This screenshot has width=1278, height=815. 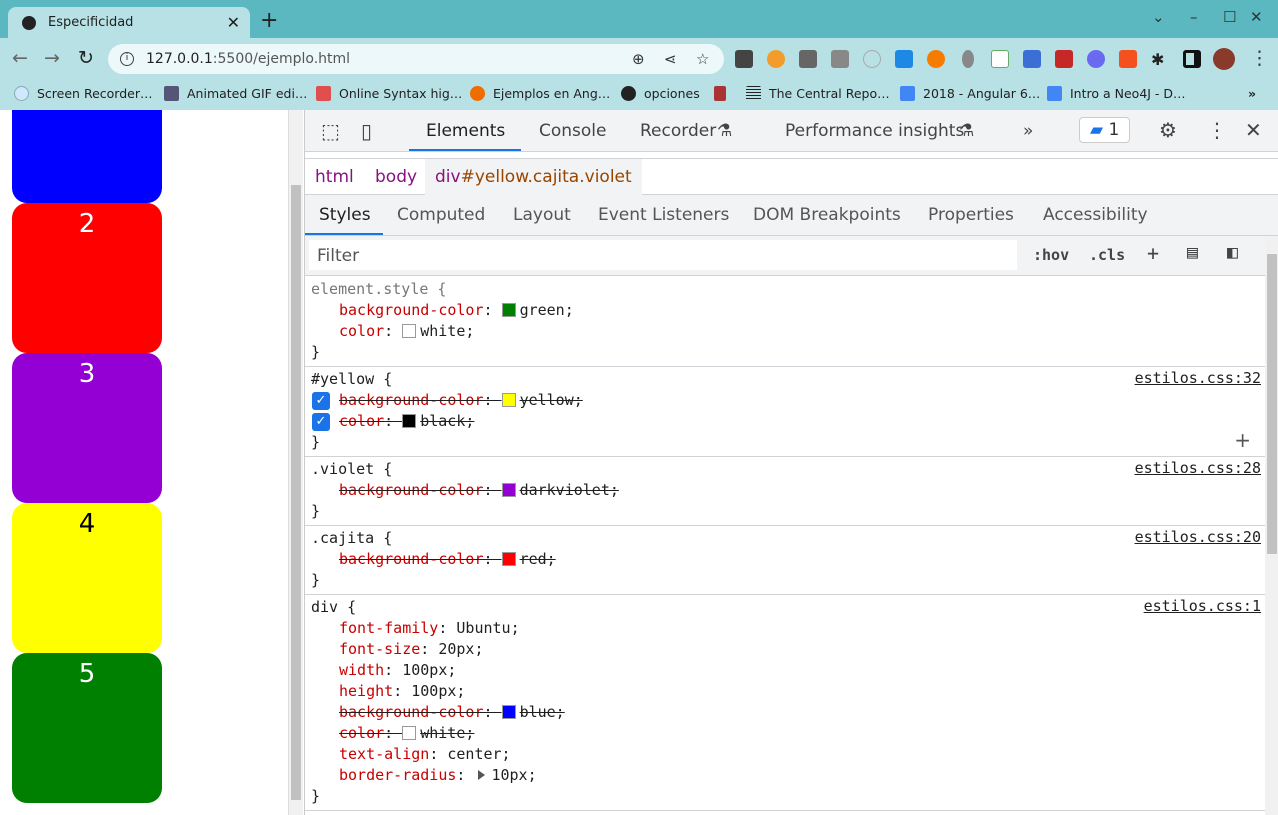 What do you see at coordinates (1160, 59) in the screenshot?
I see `extensions-puzzle-icon: ✱` at bounding box center [1160, 59].